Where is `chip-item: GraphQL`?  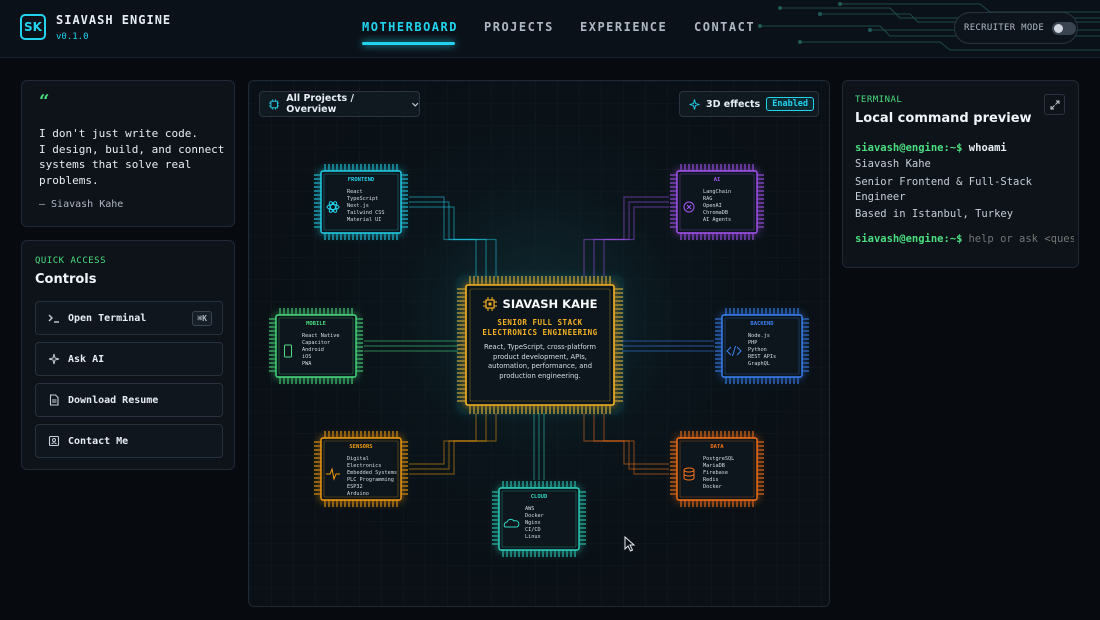 chip-item: GraphQL is located at coordinates (759, 364).